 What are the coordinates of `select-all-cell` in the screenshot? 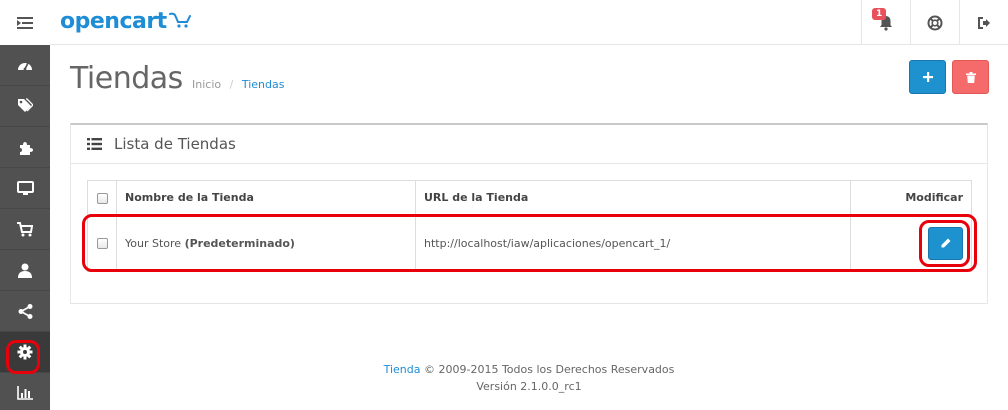 It's located at (102, 197).